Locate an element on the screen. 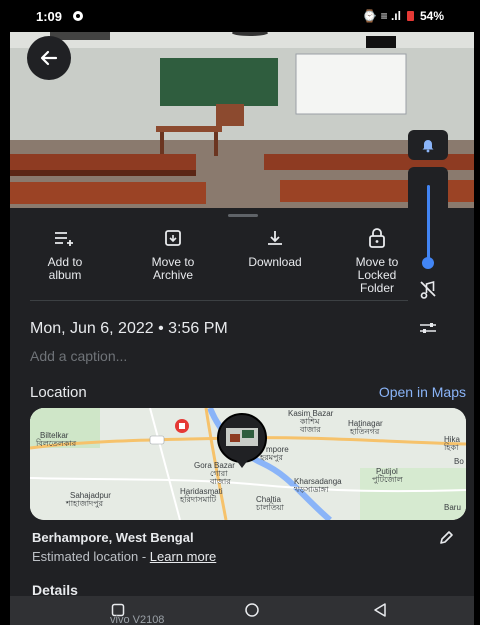  arrow-left-icon is located at coordinates (49, 58).